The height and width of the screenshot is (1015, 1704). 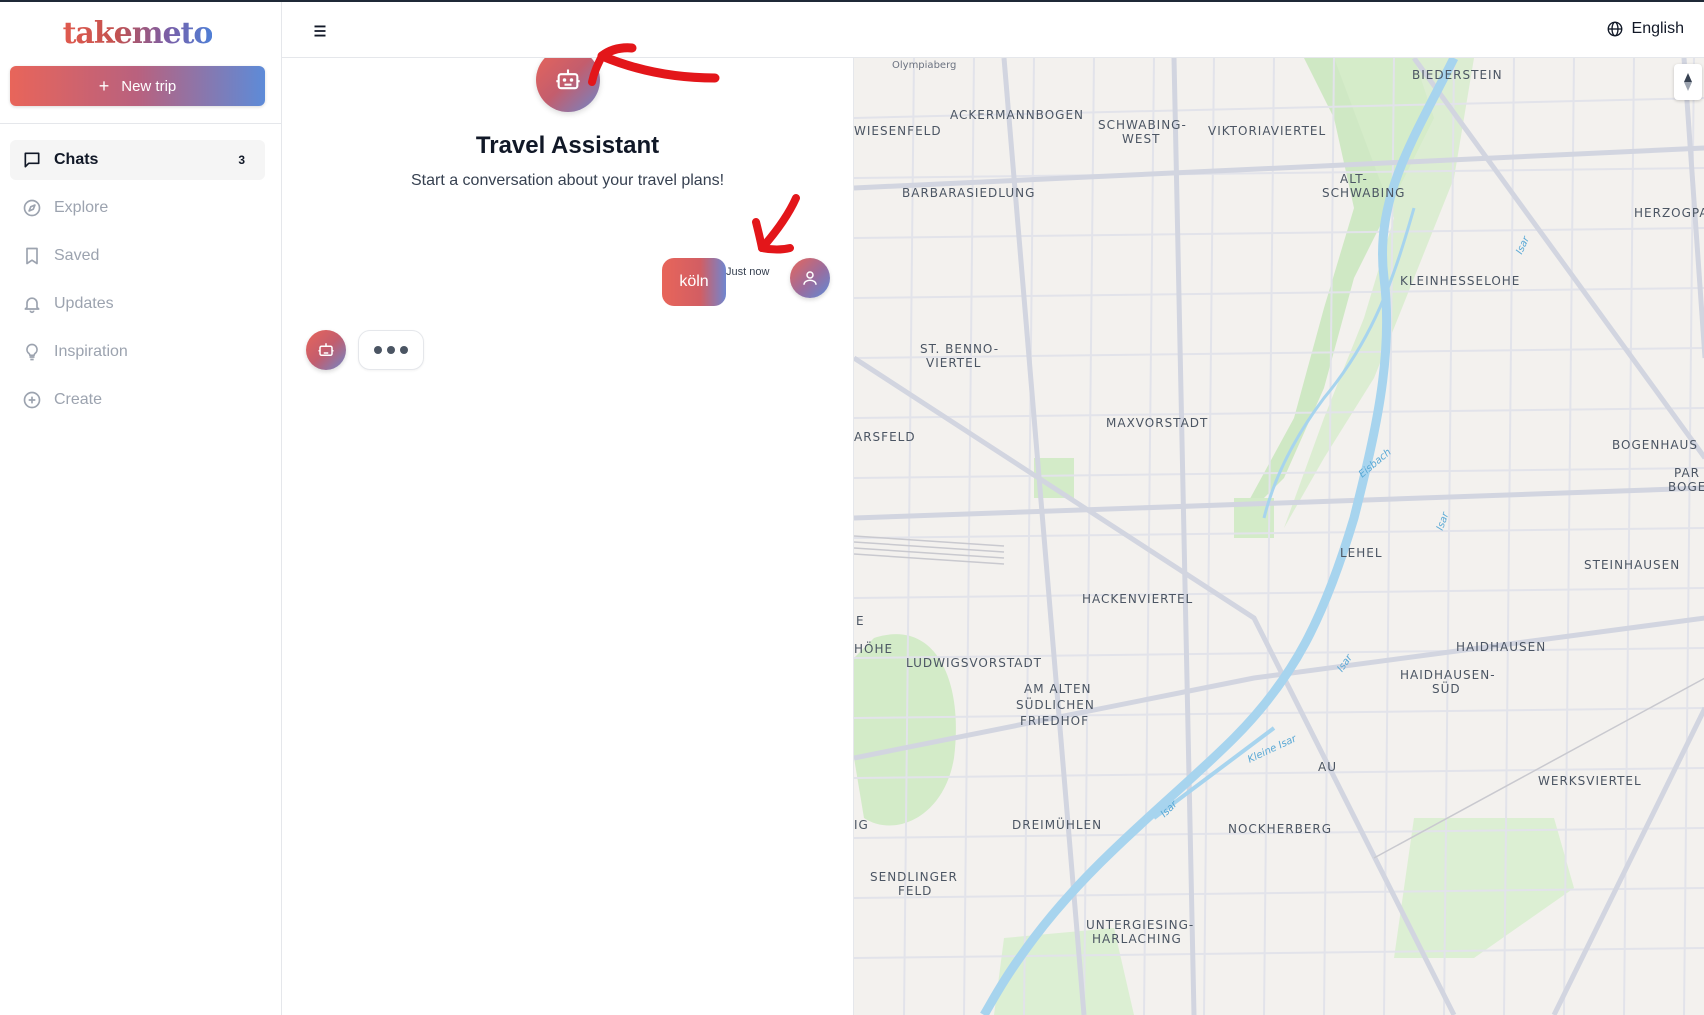 I want to click on lightbulb-icon, so click(x=32, y=352).